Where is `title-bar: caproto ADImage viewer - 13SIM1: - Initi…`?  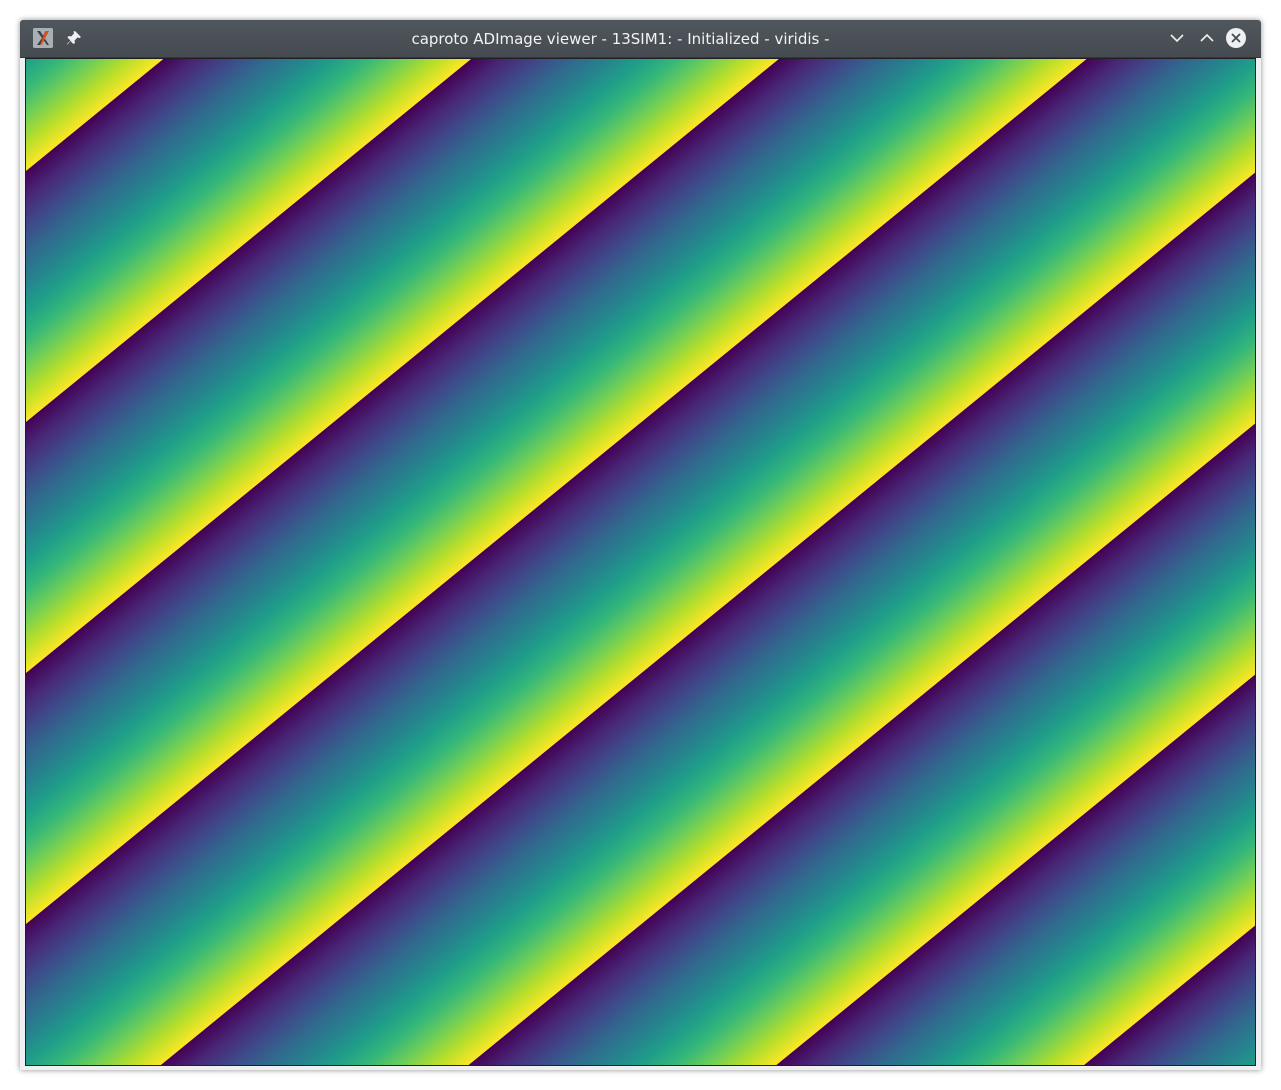 title-bar: caproto ADImage viewer - 13SIM1: - Initi… is located at coordinates (640, 39).